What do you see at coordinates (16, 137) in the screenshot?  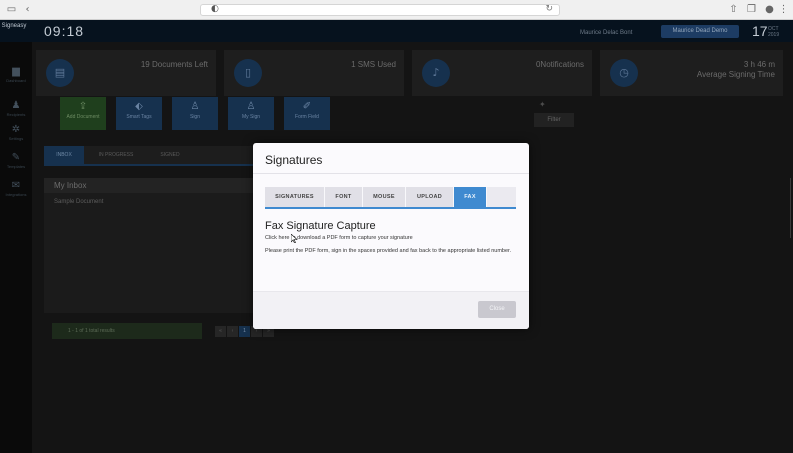 I see `sidebar-item-settings: ✲ Settings` at bounding box center [16, 137].